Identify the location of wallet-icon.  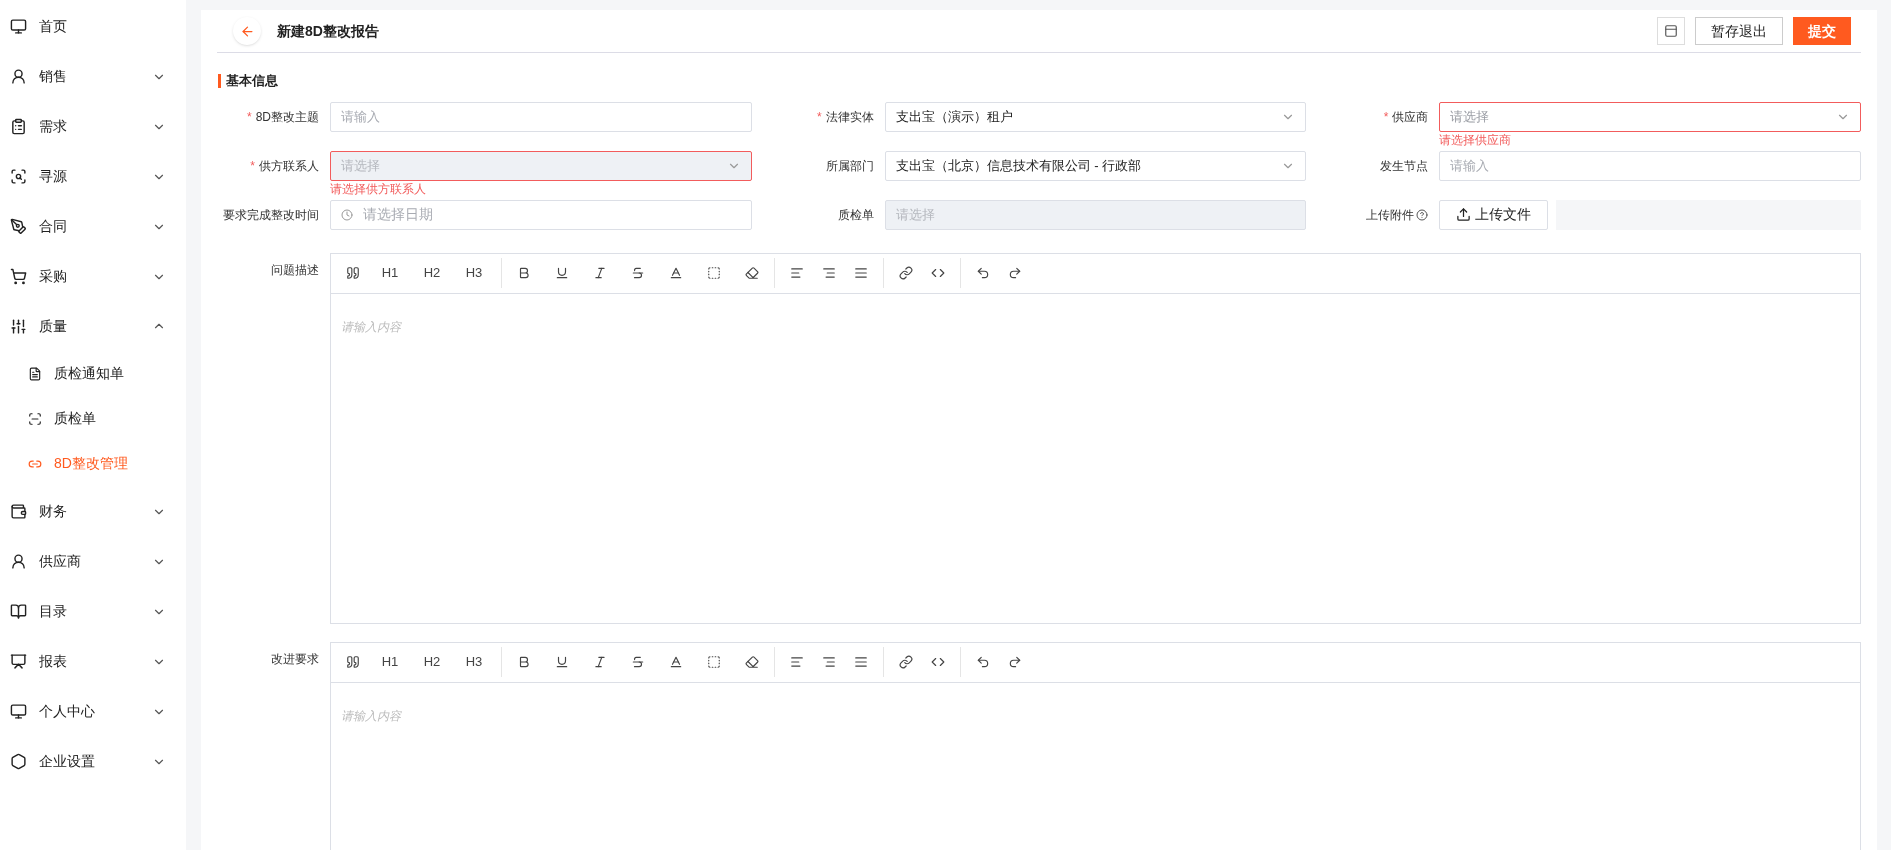
(18, 511).